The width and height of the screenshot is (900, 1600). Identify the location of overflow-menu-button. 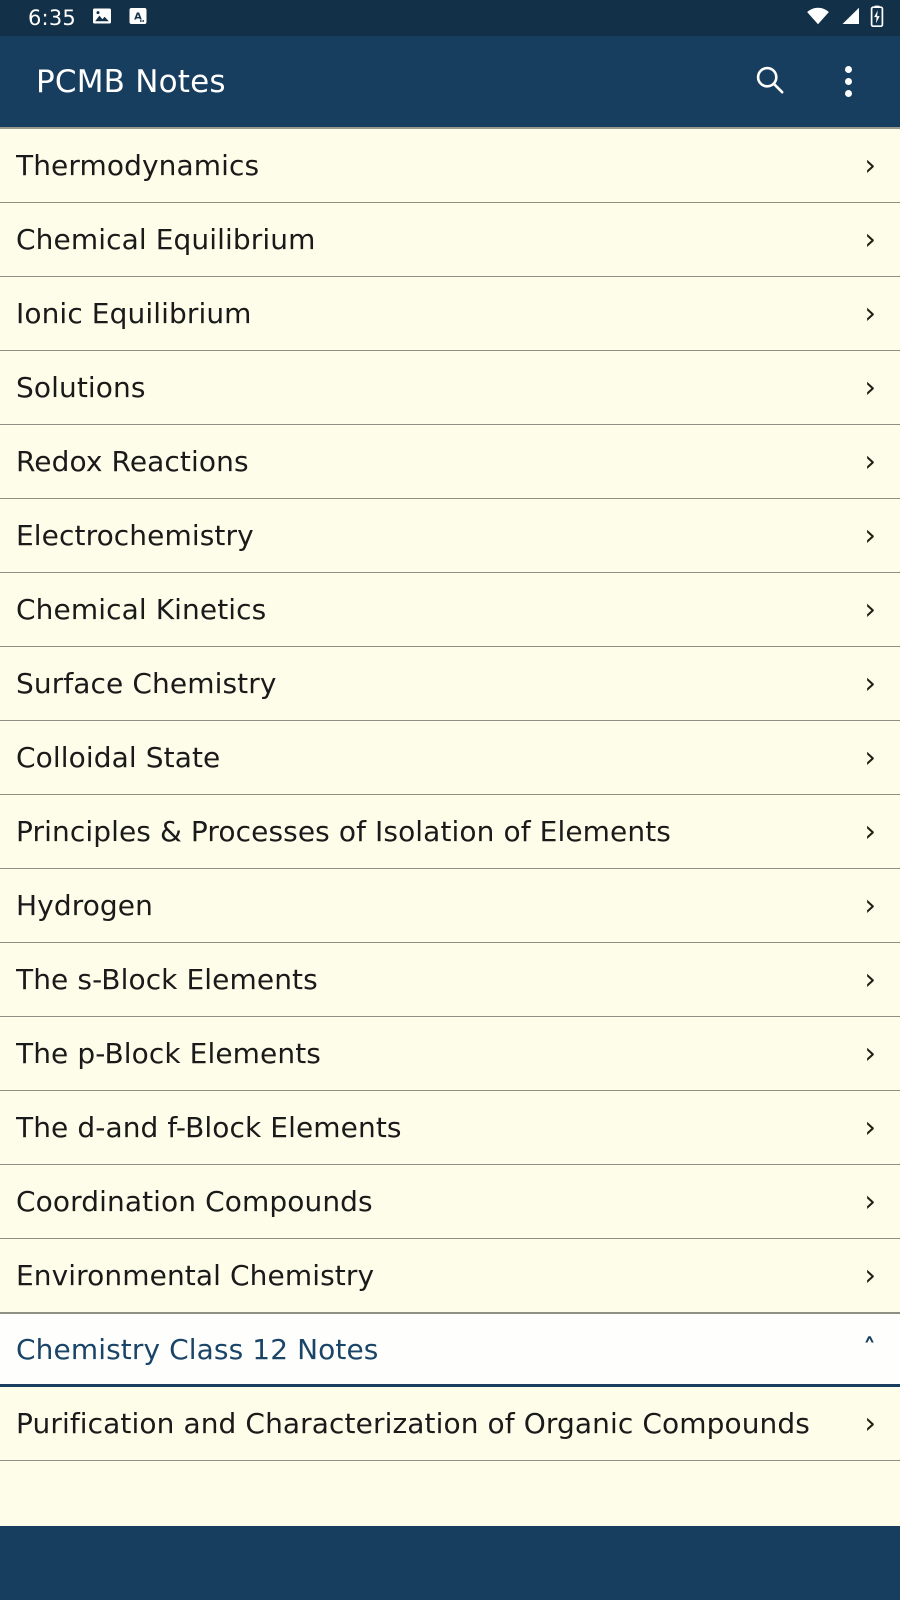
(848, 82).